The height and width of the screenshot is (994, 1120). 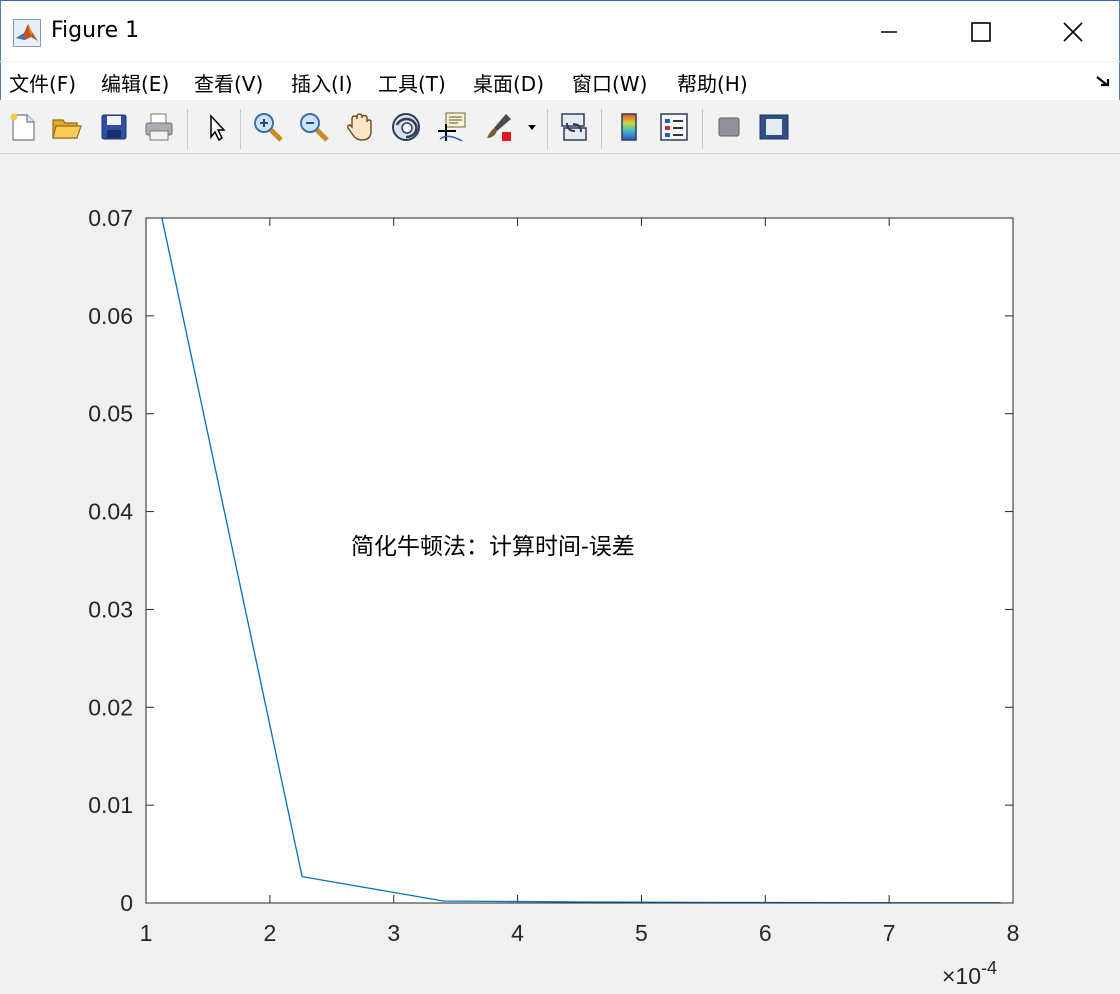 I want to click on menu-insert: 插入(I), so click(x=322, y=82).